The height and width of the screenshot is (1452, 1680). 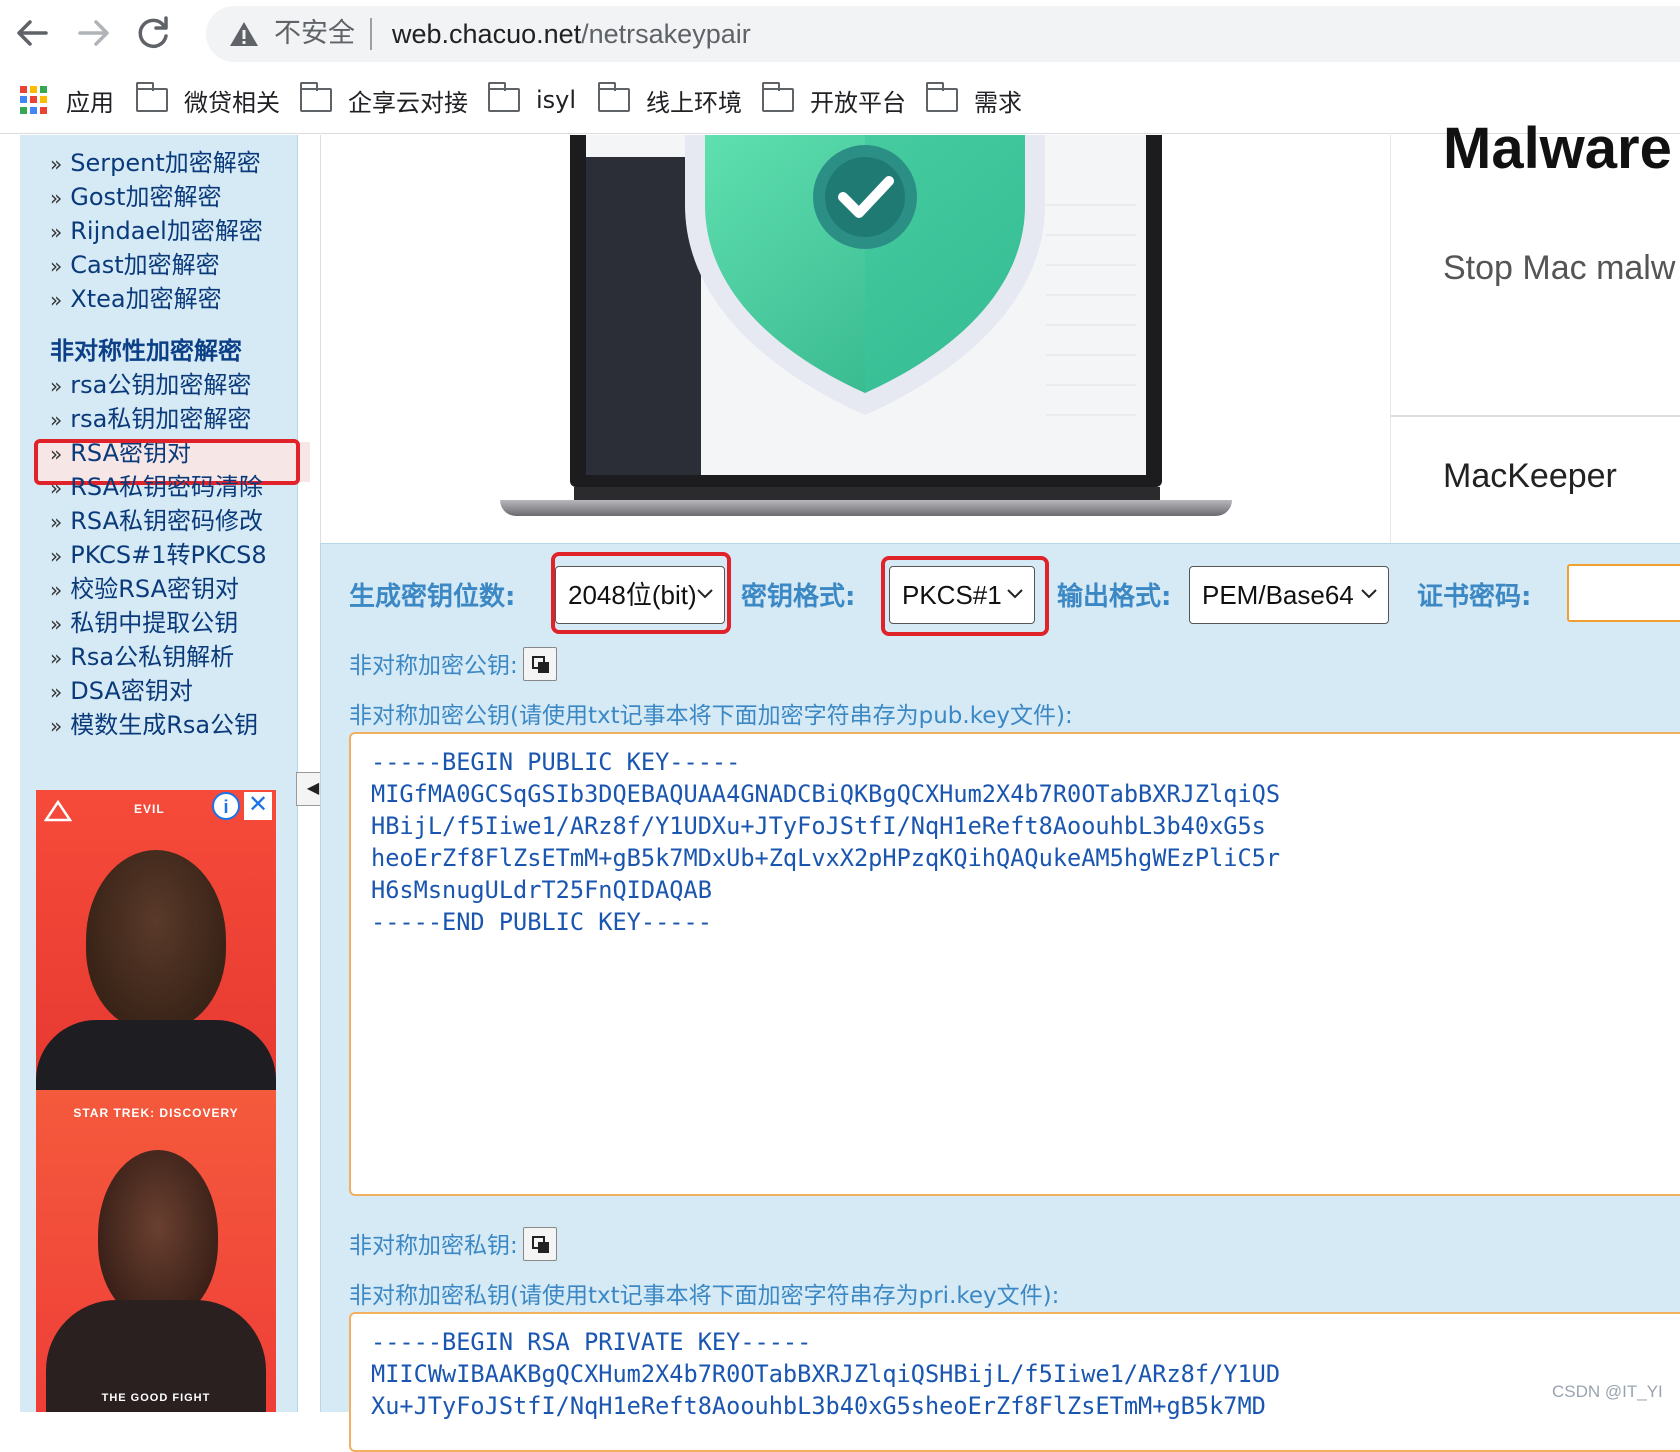 What do you see at coordinates (244, 34) in the screenshot?
I see `warning-triangle-icon` at bounding box center [244, 34].